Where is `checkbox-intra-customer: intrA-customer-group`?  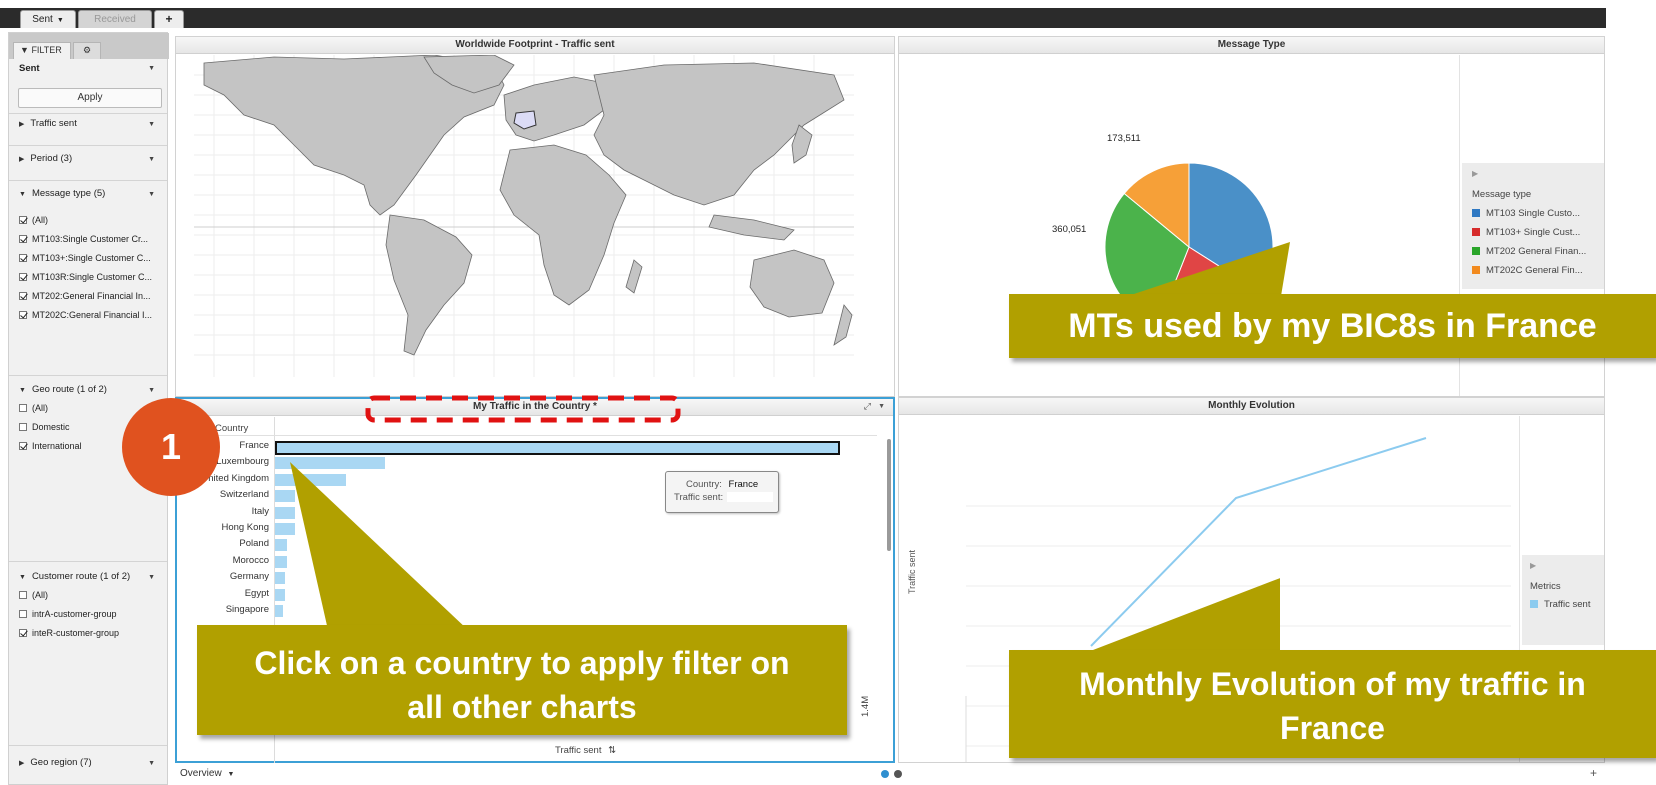
checkbox-intra-customer: intrA-customer-group is located at coordinates (68, 615).